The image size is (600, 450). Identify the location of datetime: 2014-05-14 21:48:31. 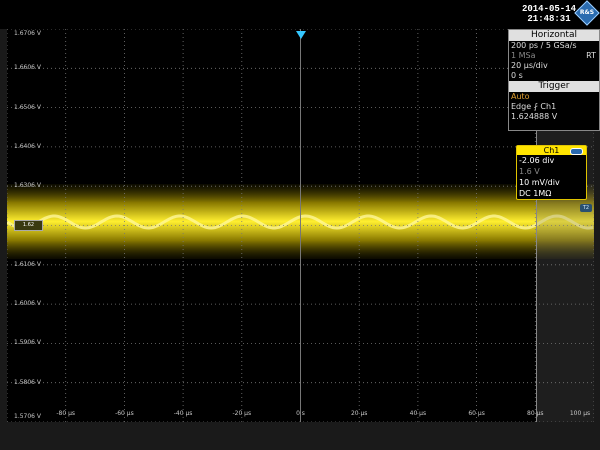
(549, 14).